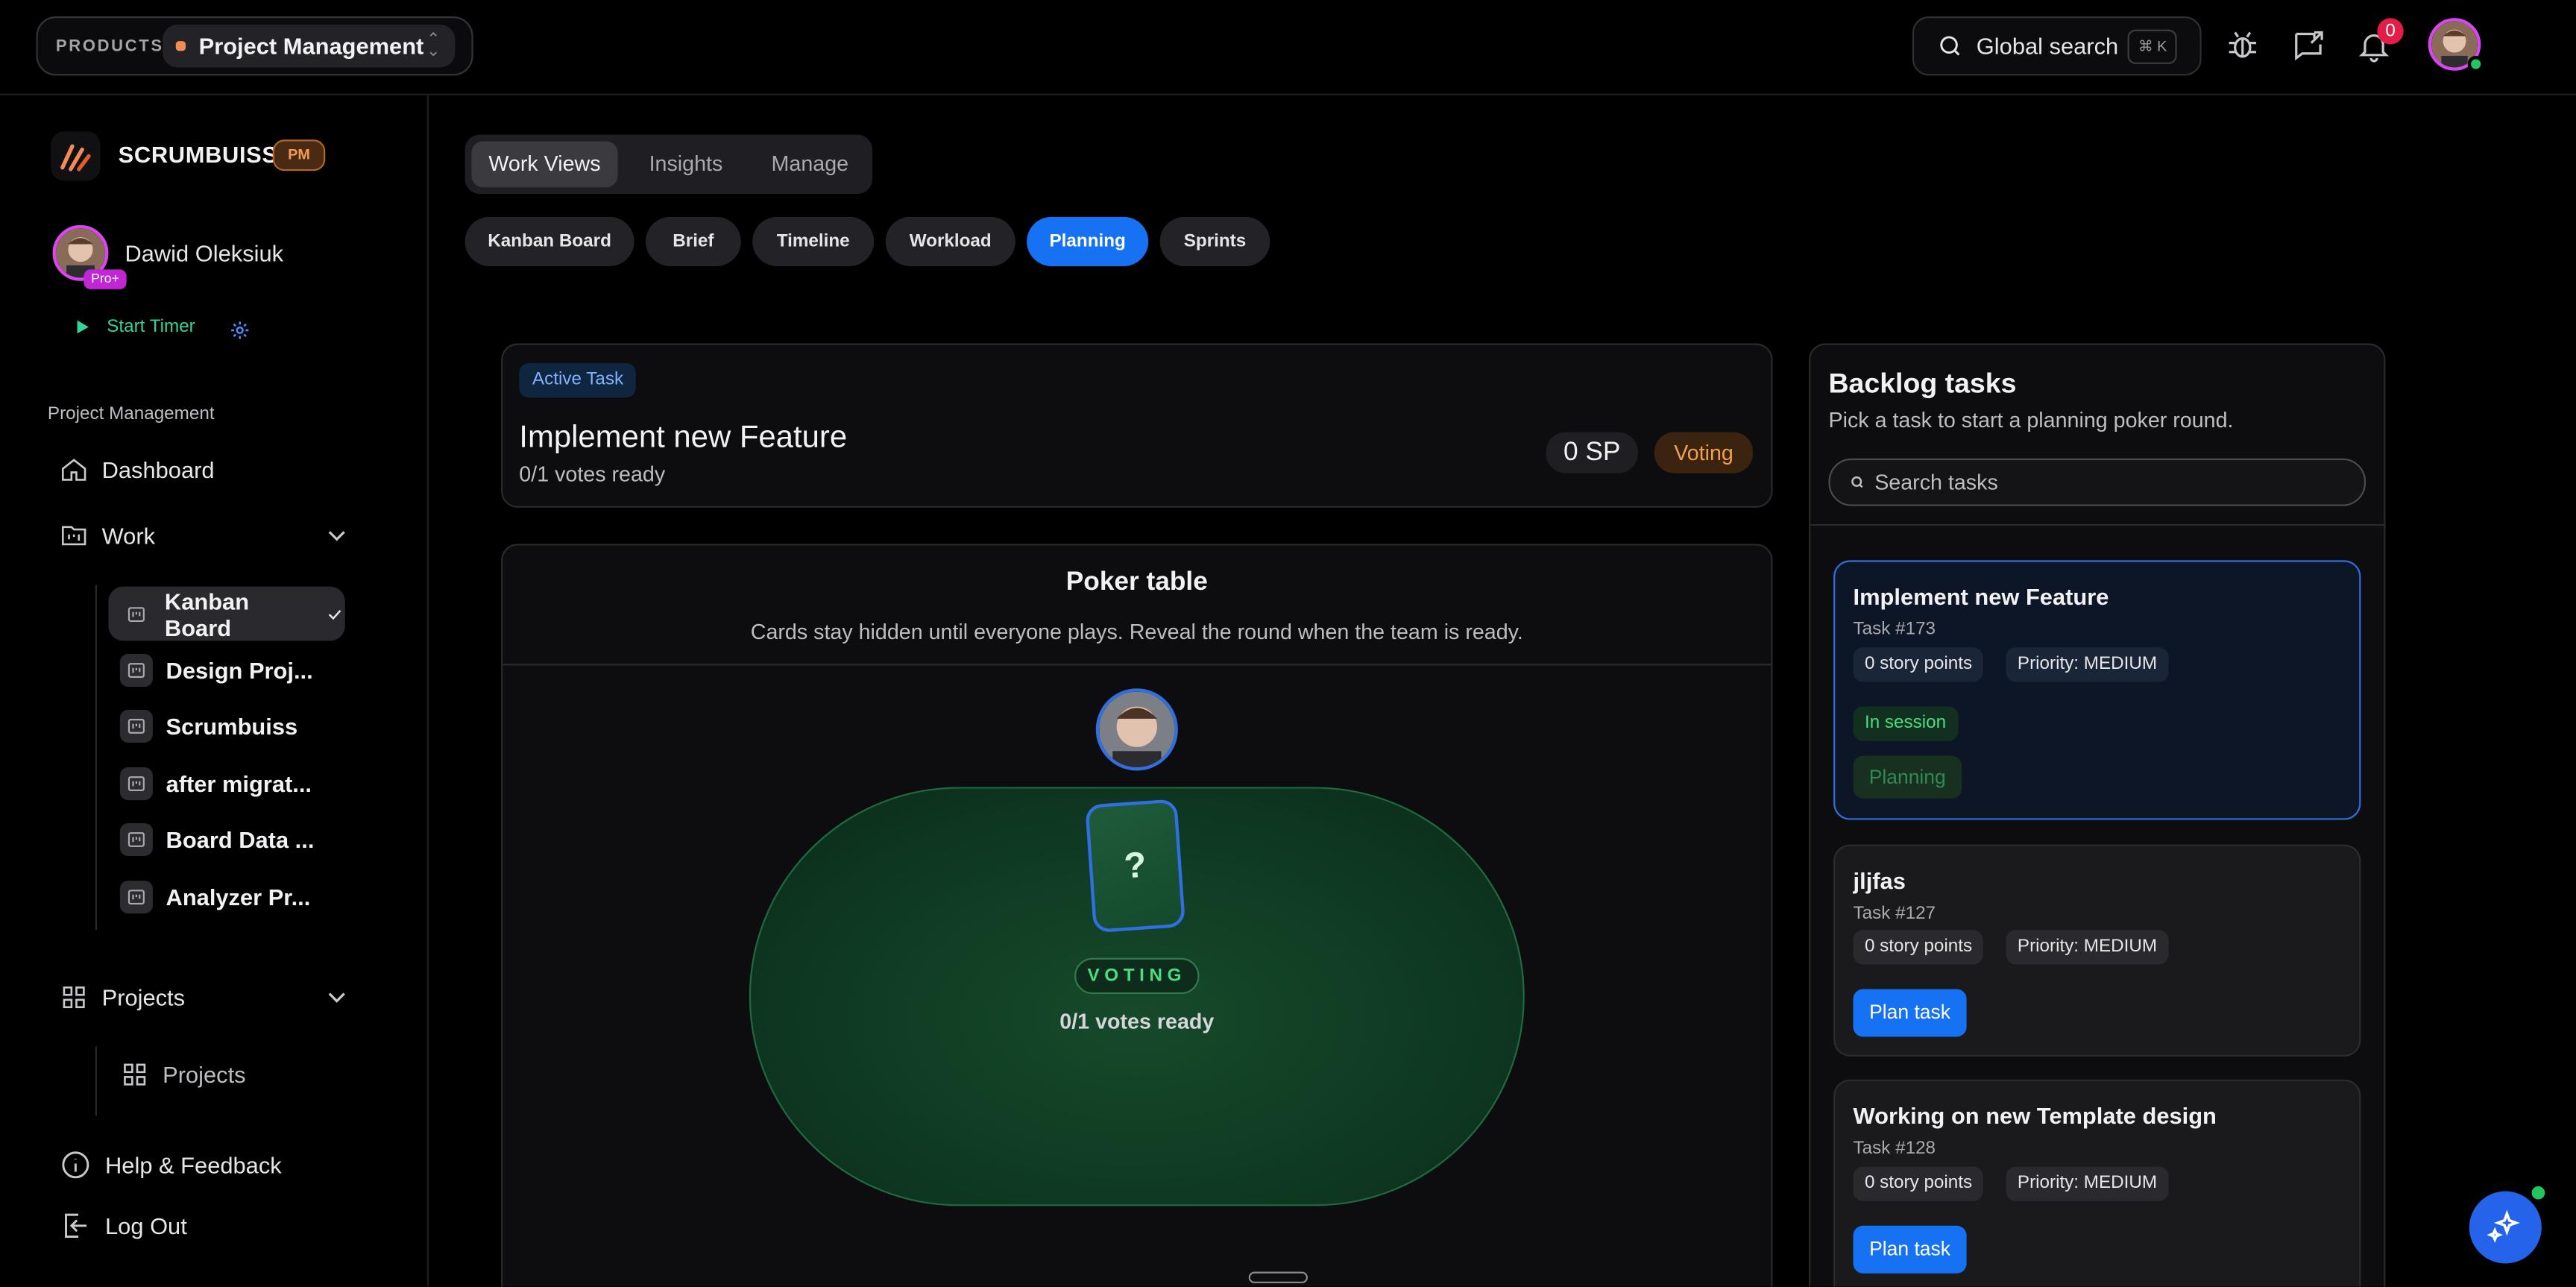  What do you see at coordinates (2538, 1193) in the screenshot?
I see `assistant-status-dot` at bounding box center [2538, 1193].